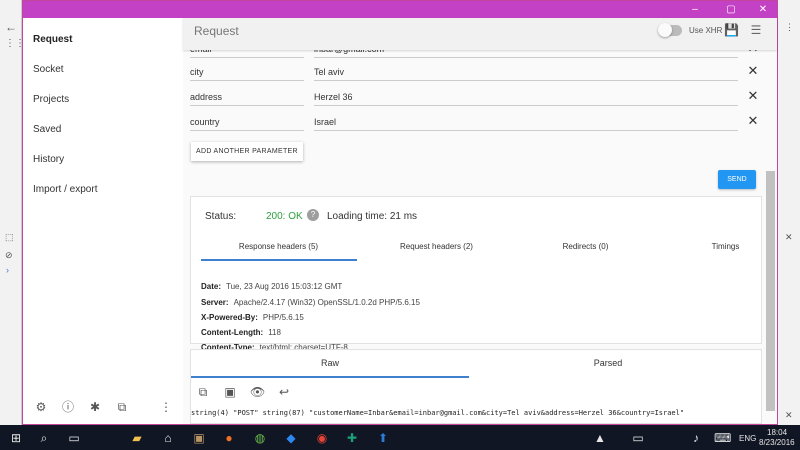 Image resolution: width=800 pixels, height=450 pixels. What do you see at coordinates (9, 237) in the screenshot?
I see `inspect-icon: ⬚` at bounding box center [9, 237].